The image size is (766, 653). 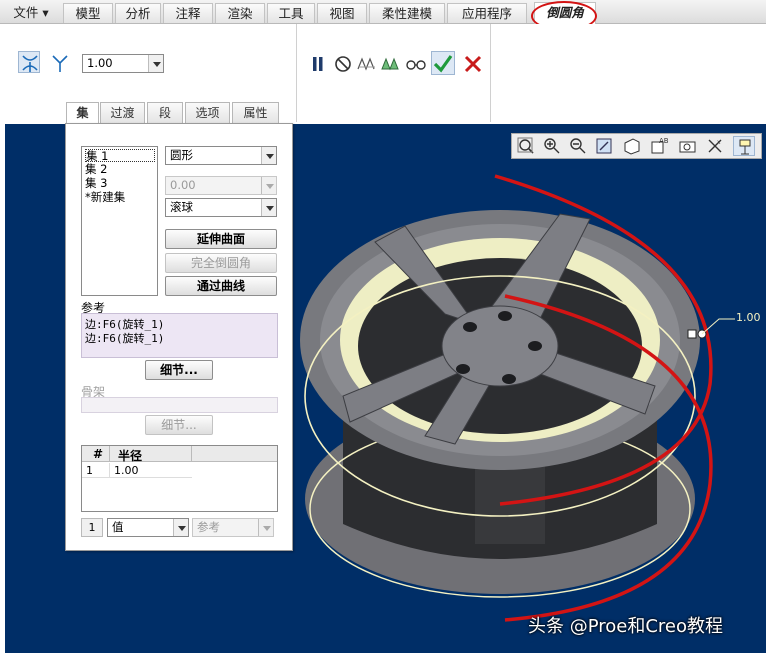 I want to click on list-item: 集 1, so click(x=120, y=156).